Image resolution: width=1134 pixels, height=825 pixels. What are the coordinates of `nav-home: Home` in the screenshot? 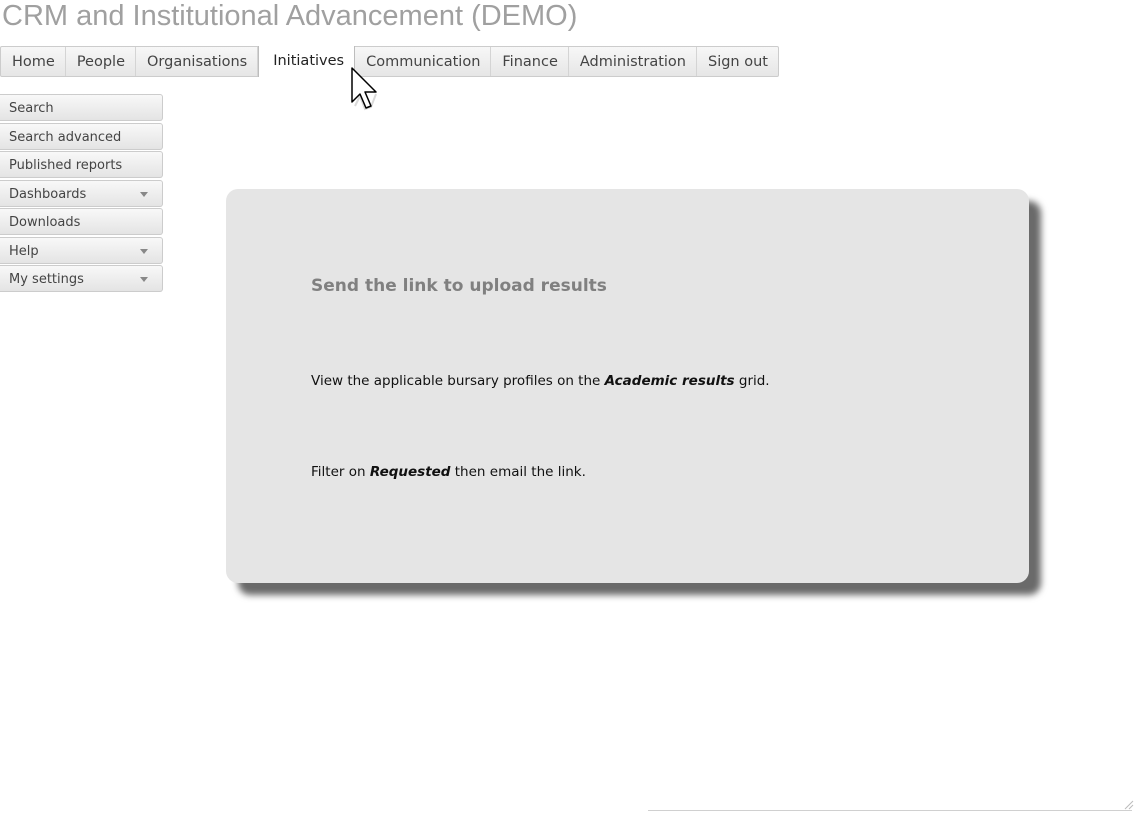 It's located at (33, 61).